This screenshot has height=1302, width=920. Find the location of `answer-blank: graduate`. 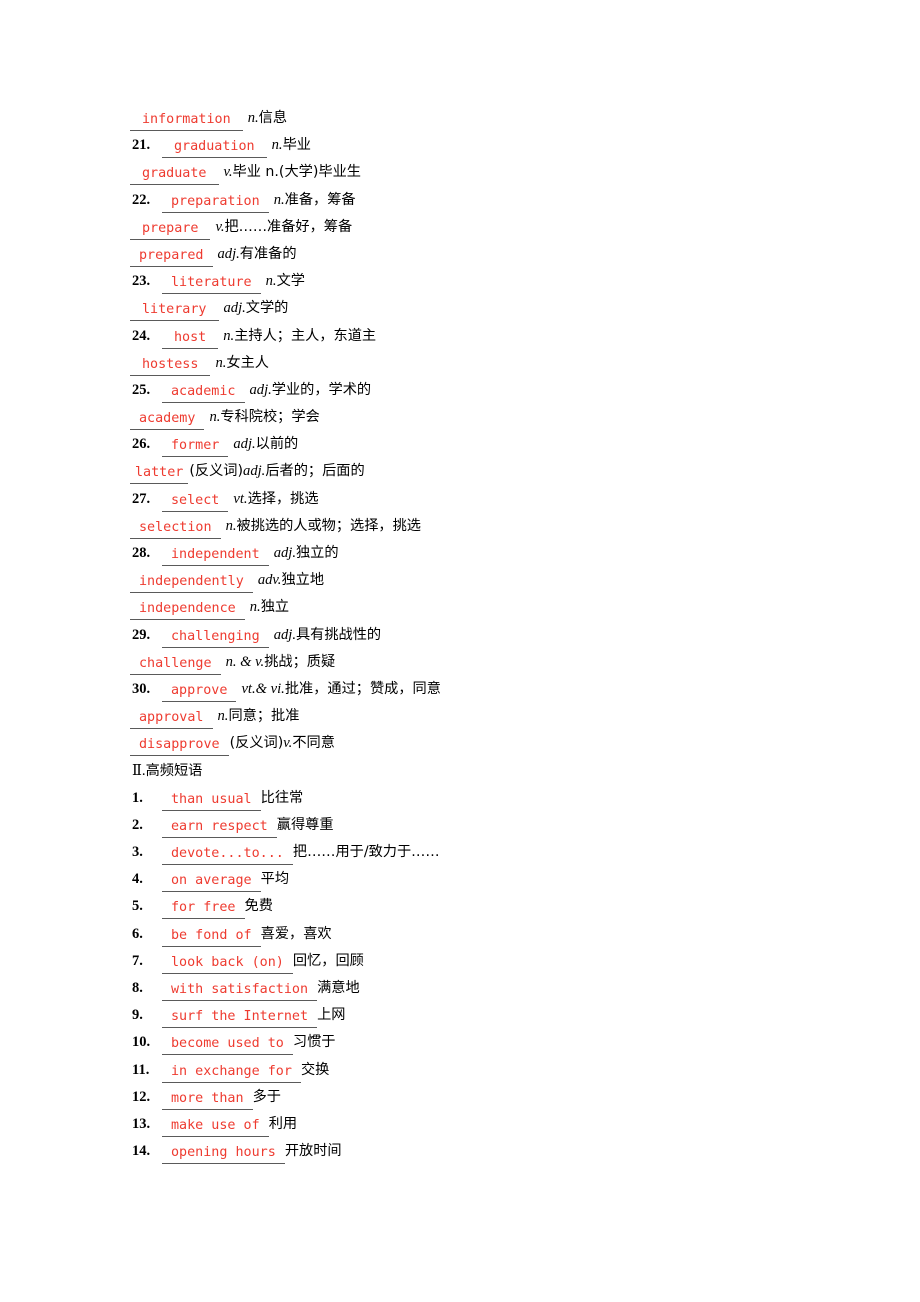

answer-blank: graduate is located at coordinates (174, 175).